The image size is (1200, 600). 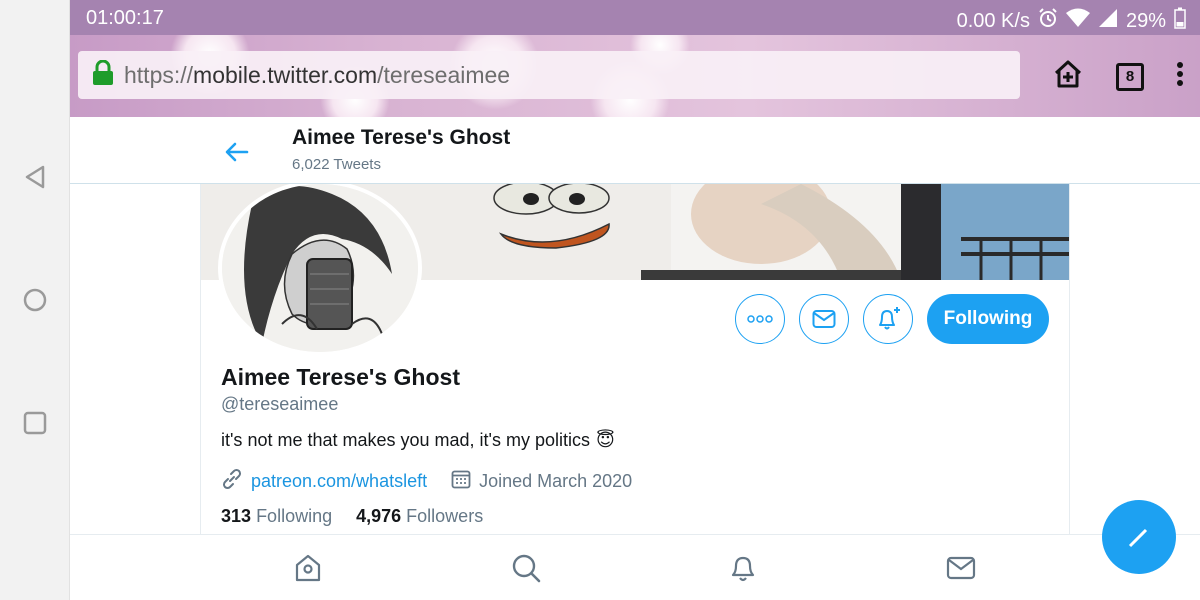 I want to click on bell-plus-icon, so click(x=889, y=318).